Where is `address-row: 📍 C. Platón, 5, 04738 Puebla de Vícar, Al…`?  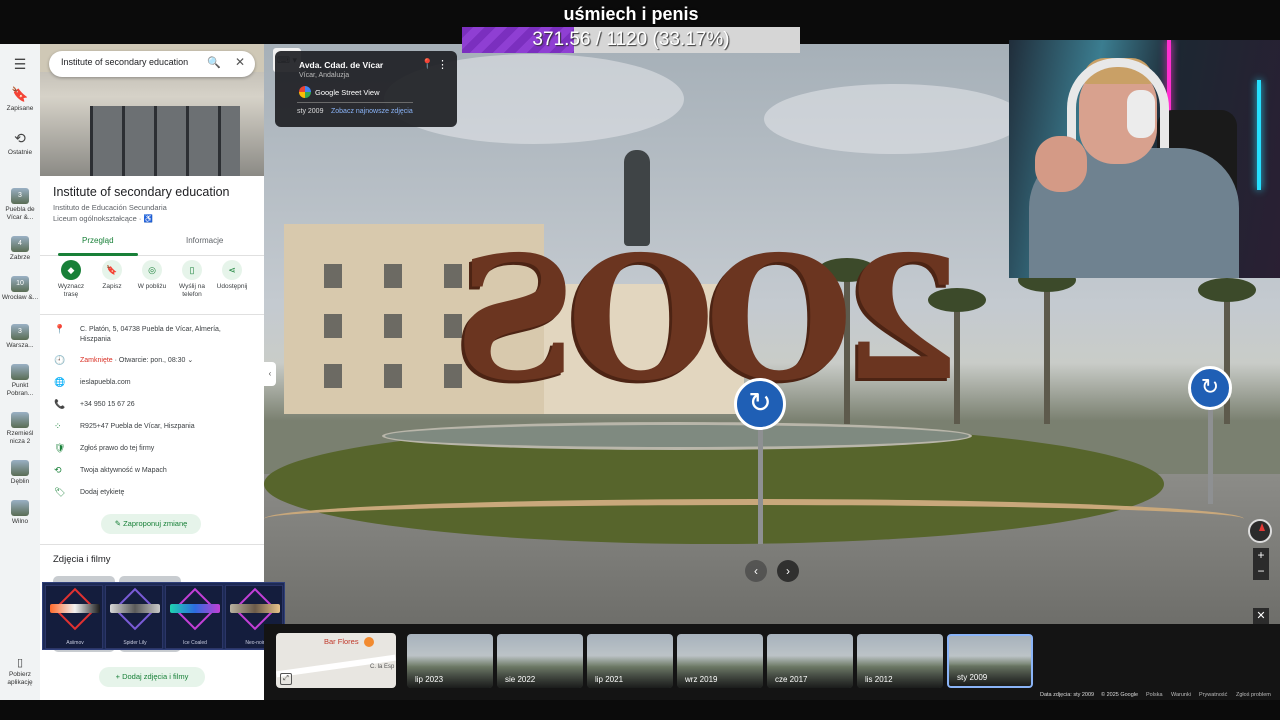
address-row: 📍 C. Platón, 5, 04738 Puebla de Vícar, Al… is located at coordinates (152, 334).